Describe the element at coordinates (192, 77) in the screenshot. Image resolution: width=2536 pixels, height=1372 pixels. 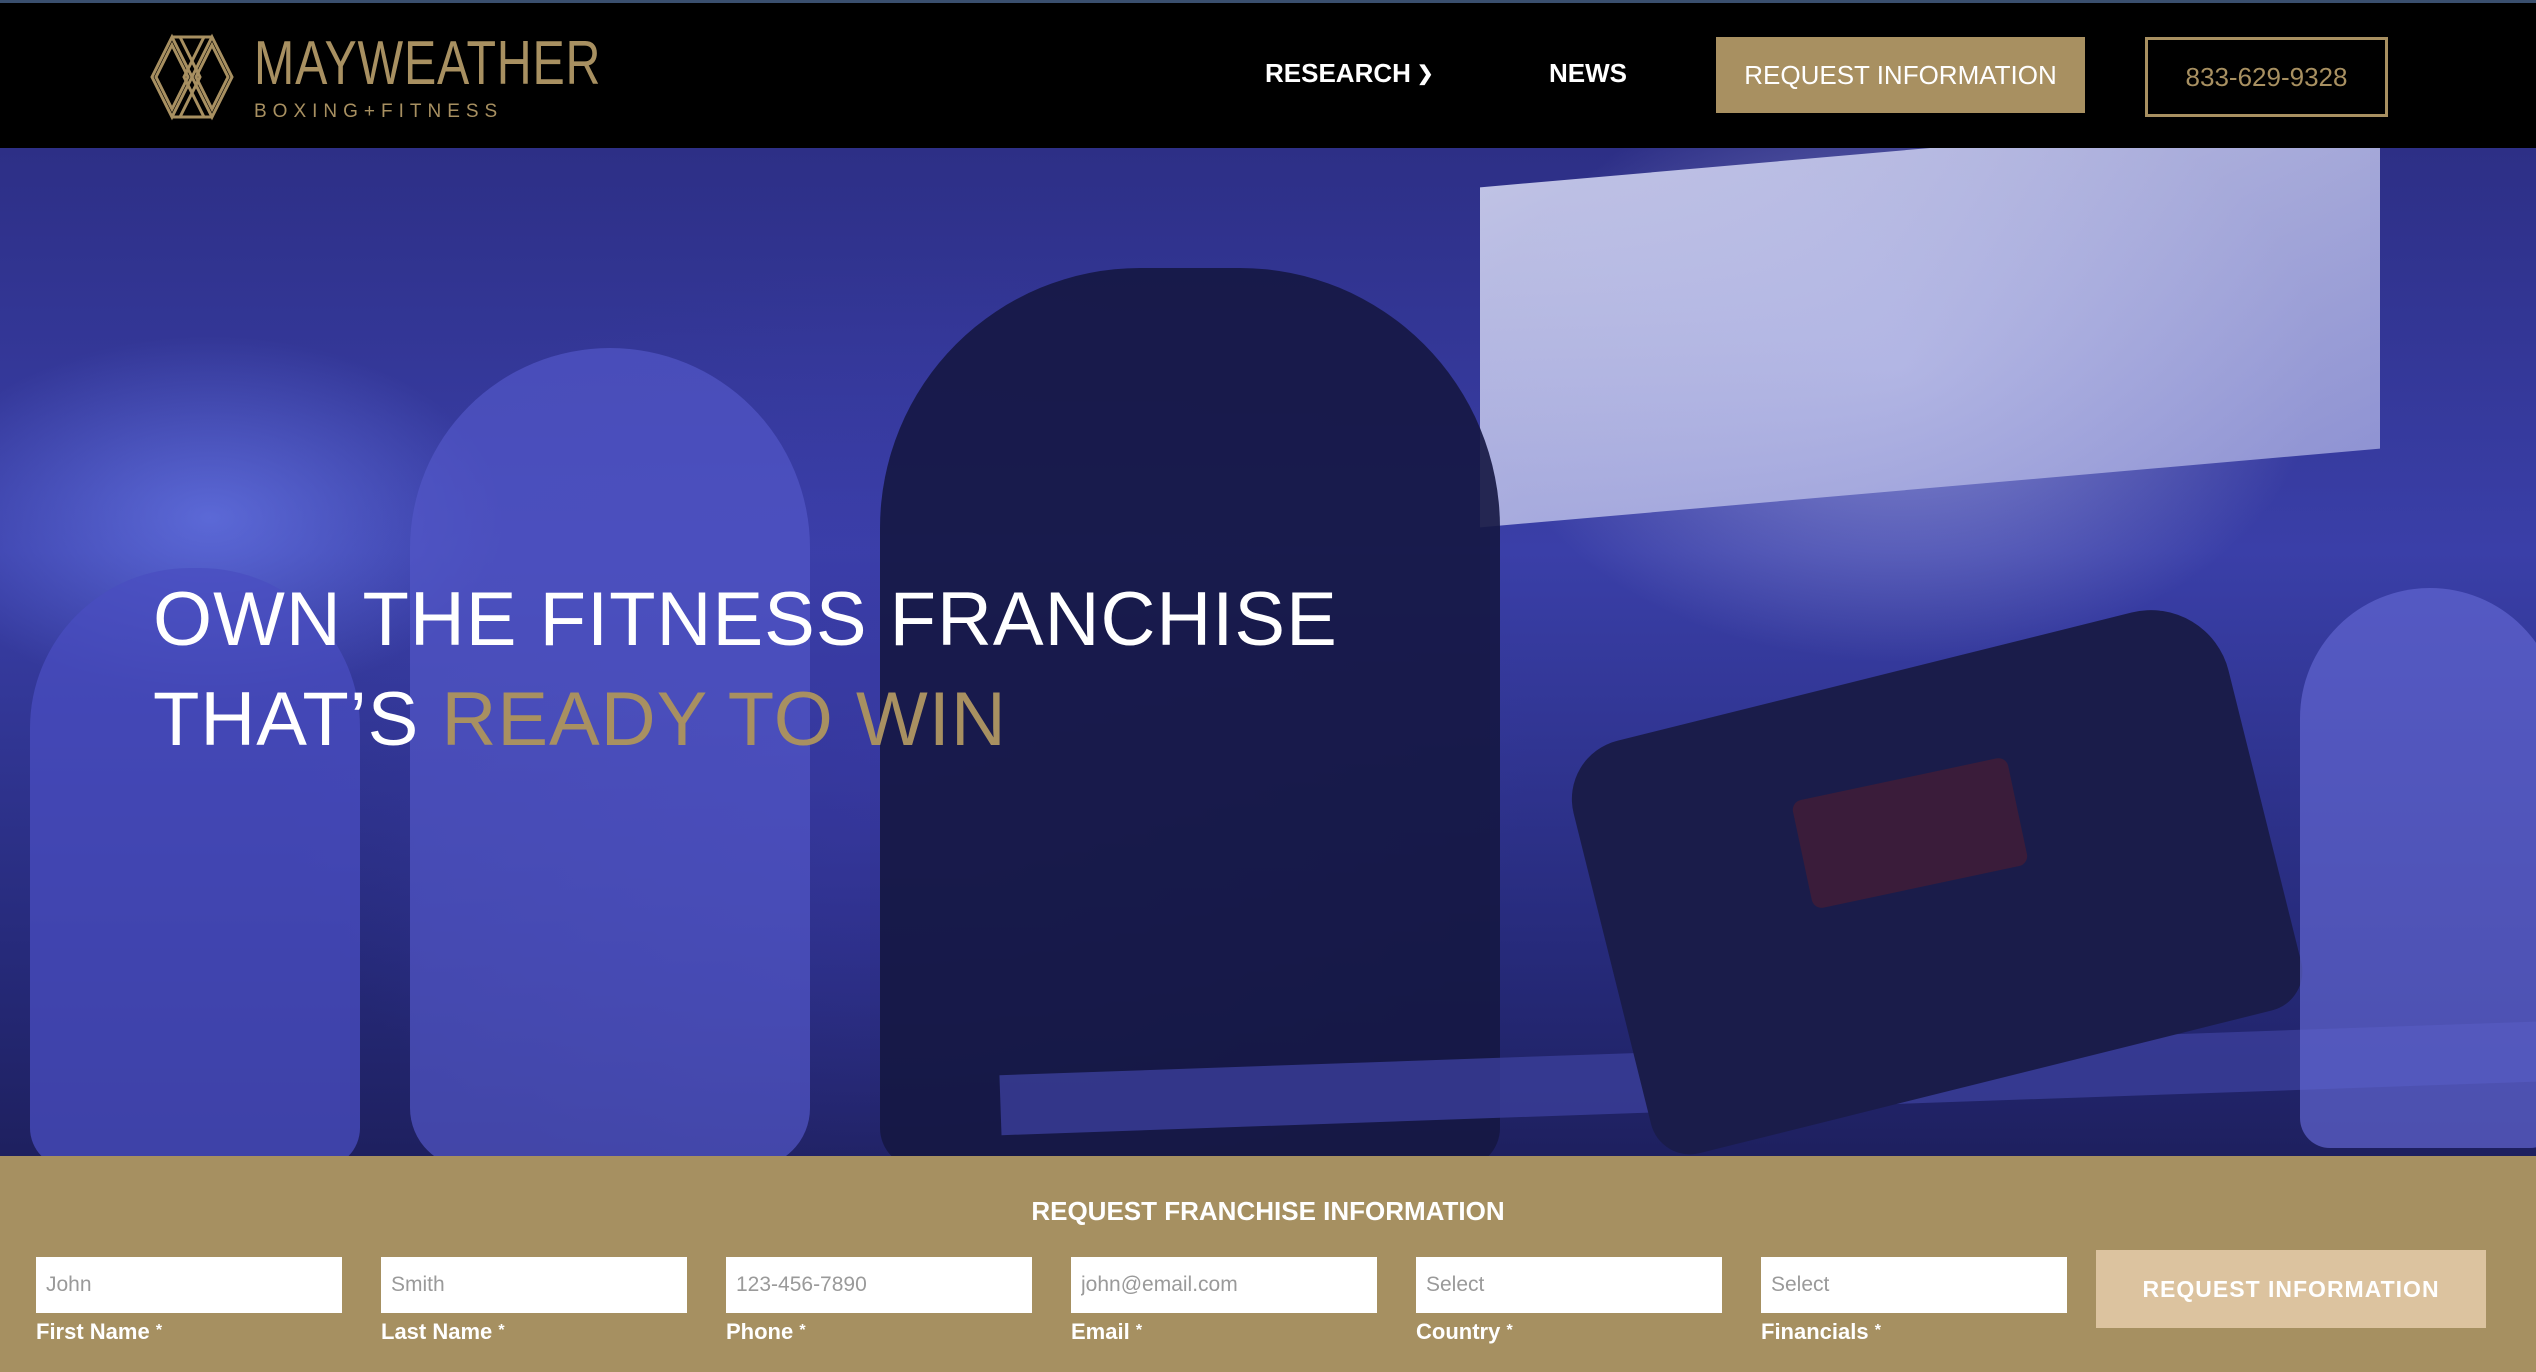
I see `diamond-logo-icon` at that location.